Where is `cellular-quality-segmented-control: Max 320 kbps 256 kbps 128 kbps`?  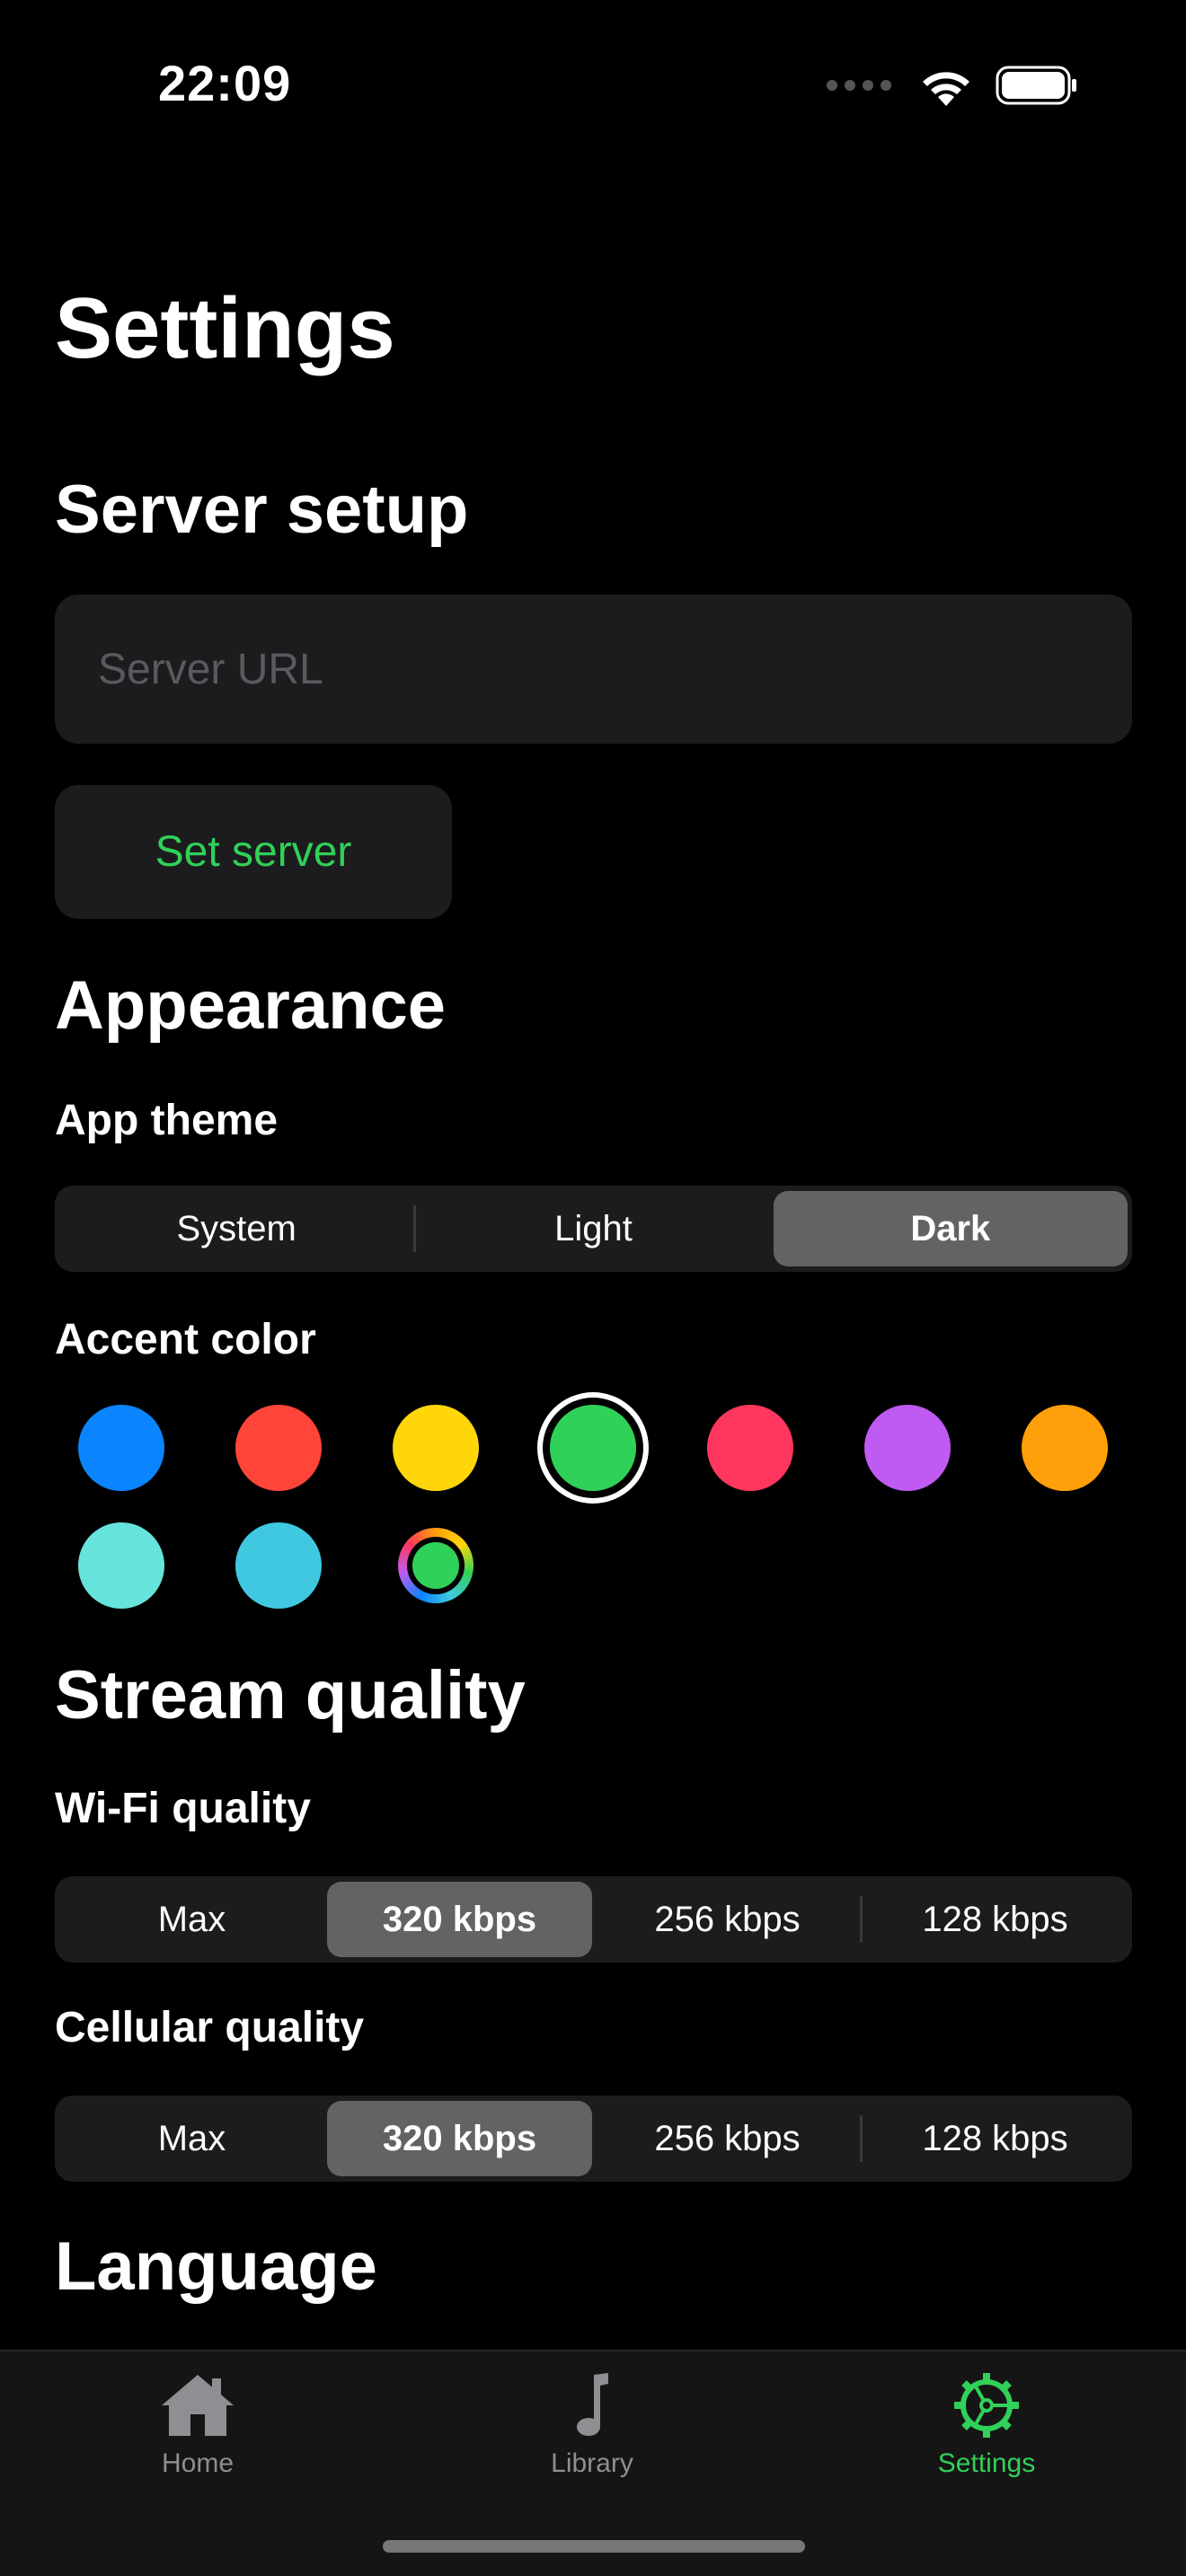
cellular-quality-segmented-control: Max 320 kbps 256 kbps 128 kbps is located at coordinates (593, 2138).